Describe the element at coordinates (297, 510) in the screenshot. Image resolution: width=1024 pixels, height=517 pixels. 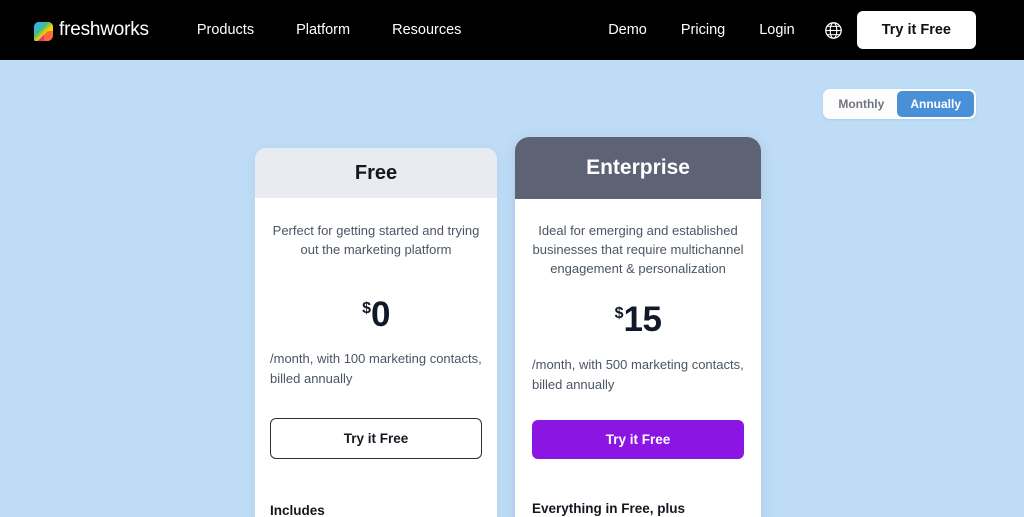
I see `features-title-free: Includes` at that location.